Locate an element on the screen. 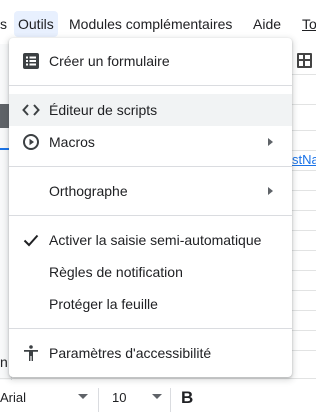 The width and height of the screenshot is (320, 420). cell-link-text: stNa is located at coordinates (304, 159).